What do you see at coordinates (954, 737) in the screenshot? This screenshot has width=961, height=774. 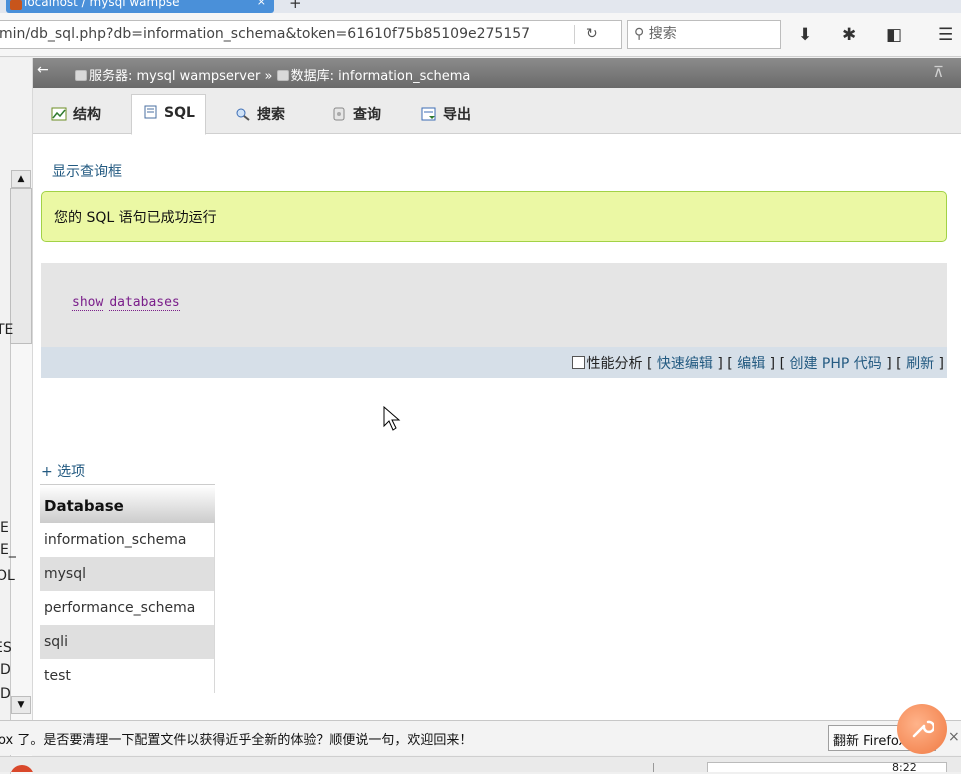 I see `notification-close-icon: ×` at bounding box center [954, 737].